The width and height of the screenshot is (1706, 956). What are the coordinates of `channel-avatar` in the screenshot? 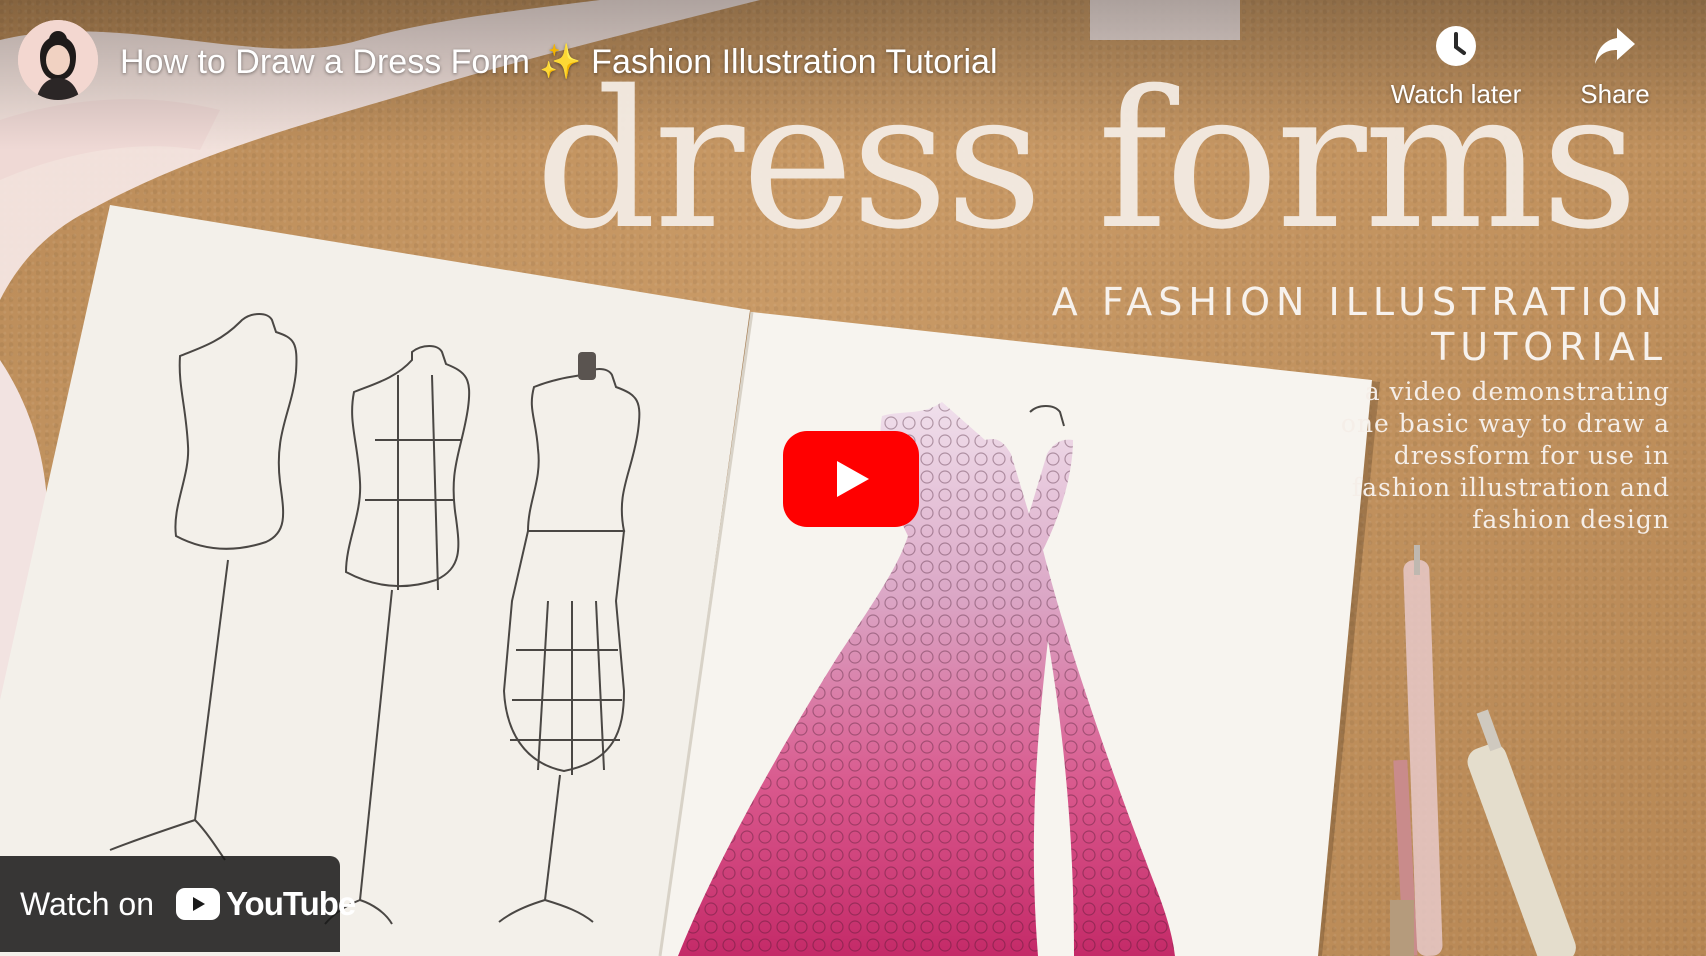 It's located at (58, 60).